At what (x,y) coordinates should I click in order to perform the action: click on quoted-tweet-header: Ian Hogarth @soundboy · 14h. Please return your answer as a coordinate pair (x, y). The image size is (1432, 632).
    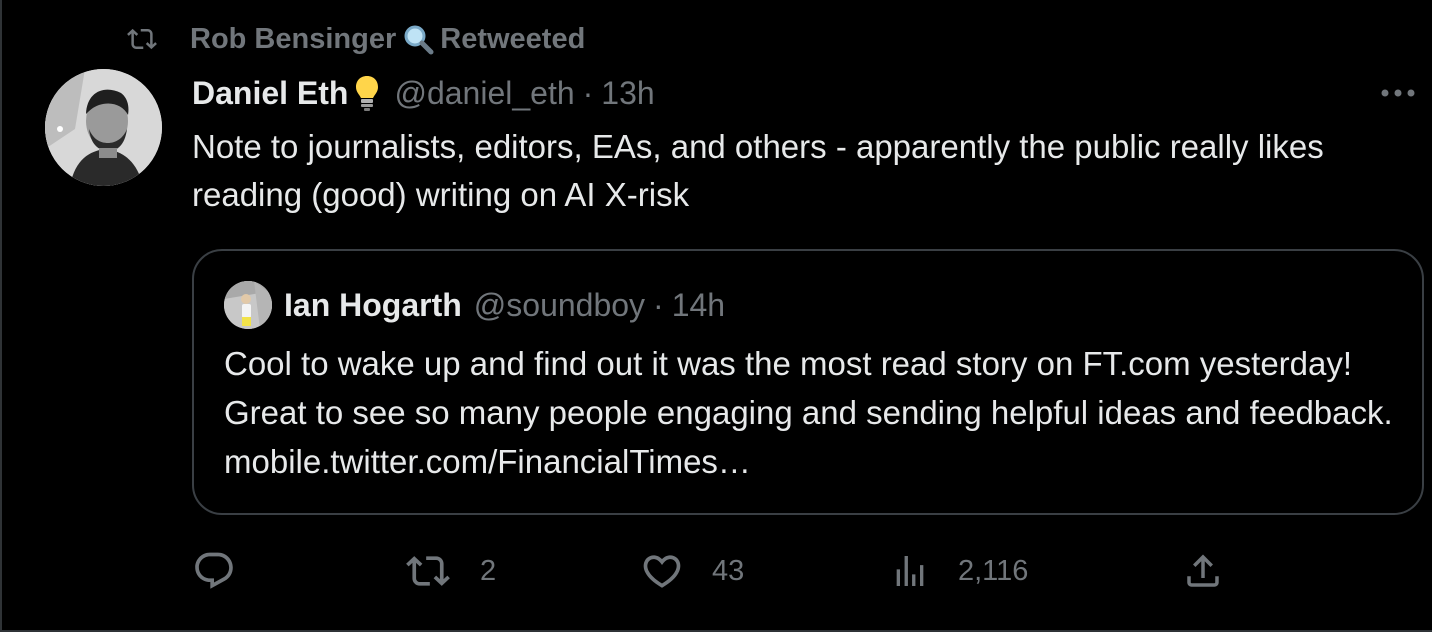
    Looking at the image, I should click on (474, 305).